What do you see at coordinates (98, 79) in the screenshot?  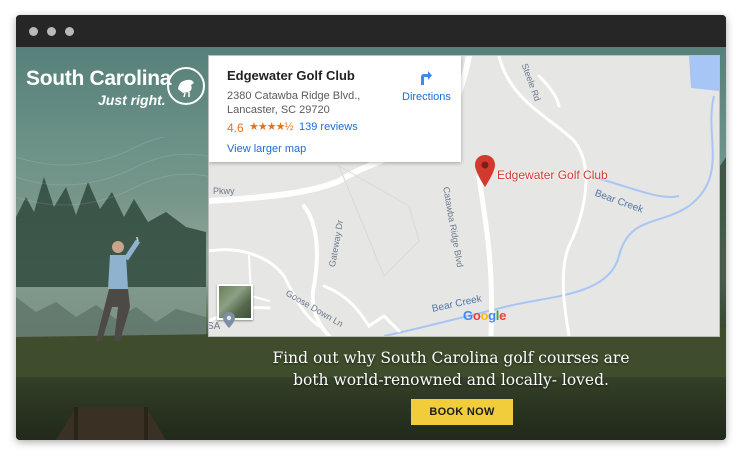 I see `brand-name: South Carolina` at bounding box center [98, 79].